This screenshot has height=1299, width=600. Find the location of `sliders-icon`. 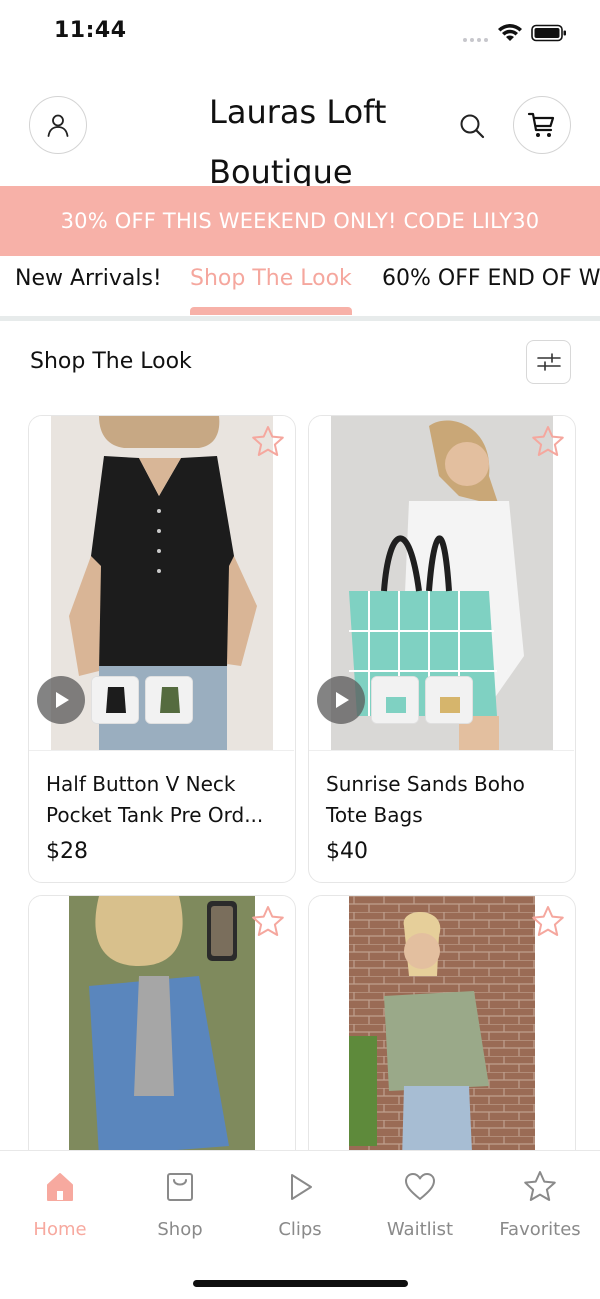

sliders-icon is located at coordinates (548, 362).